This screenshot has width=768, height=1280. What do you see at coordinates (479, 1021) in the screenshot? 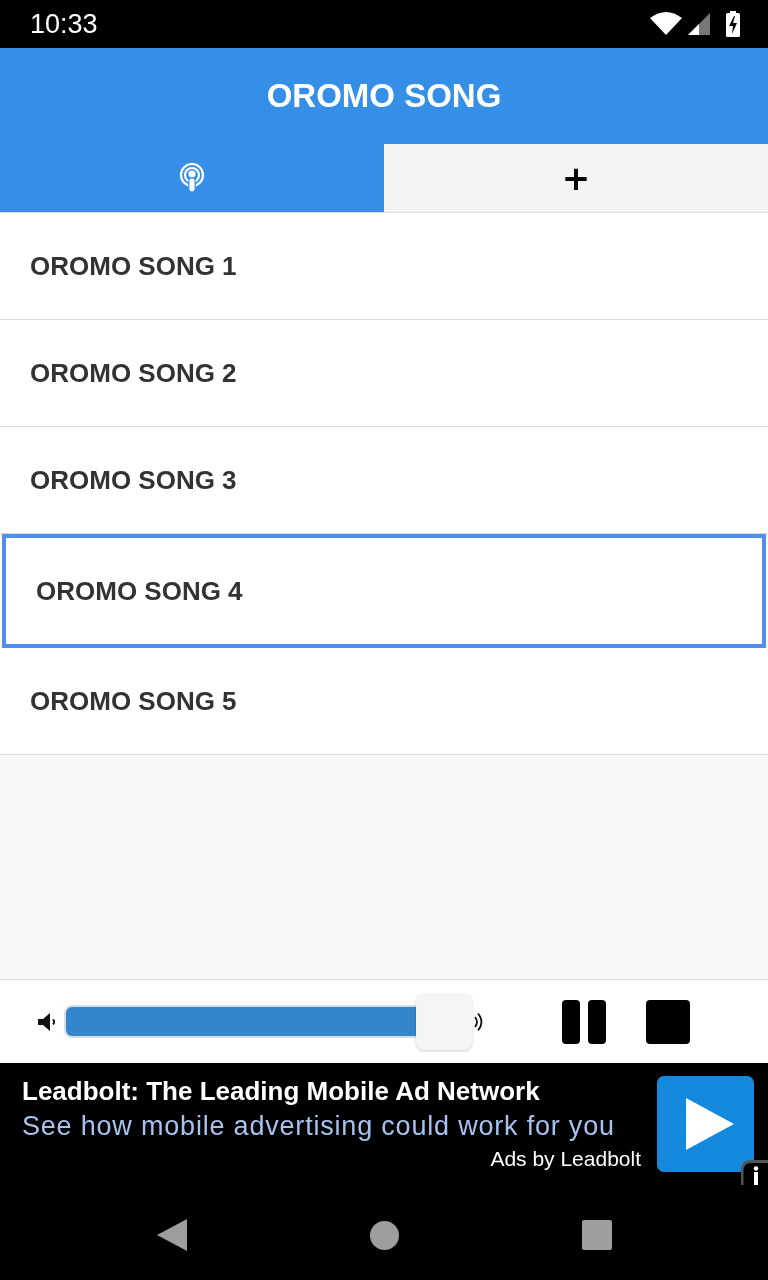
I see `sound-waves-icon` at bounding box center [479, 1021].